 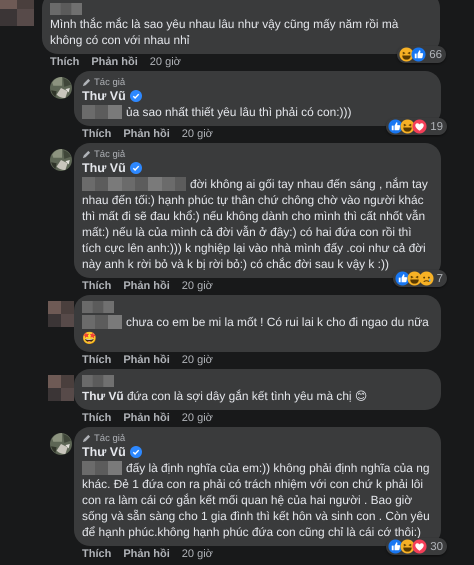 I want to click on comment-text: đời không ai gối tay nhau đến sáng , nắm tay nhau đến tối:) hạnh phúc tự thân chứ chông chờ vào người khác thì mất đi sẽ đau khổ:) nếu không dành cho mình thì cất nhốt vẫn mất:) nếu là của mình cả đời vẫn ở đây:) có hai đứa con rồi thì tích cực lên anh:))) k nghiệp lại vào nhà mình đấy .coi như cả đời này anh k rời bỏ và k bị rời bỏ:) có chắc đời sau k vậy k :)), so click(x=255, y=224).